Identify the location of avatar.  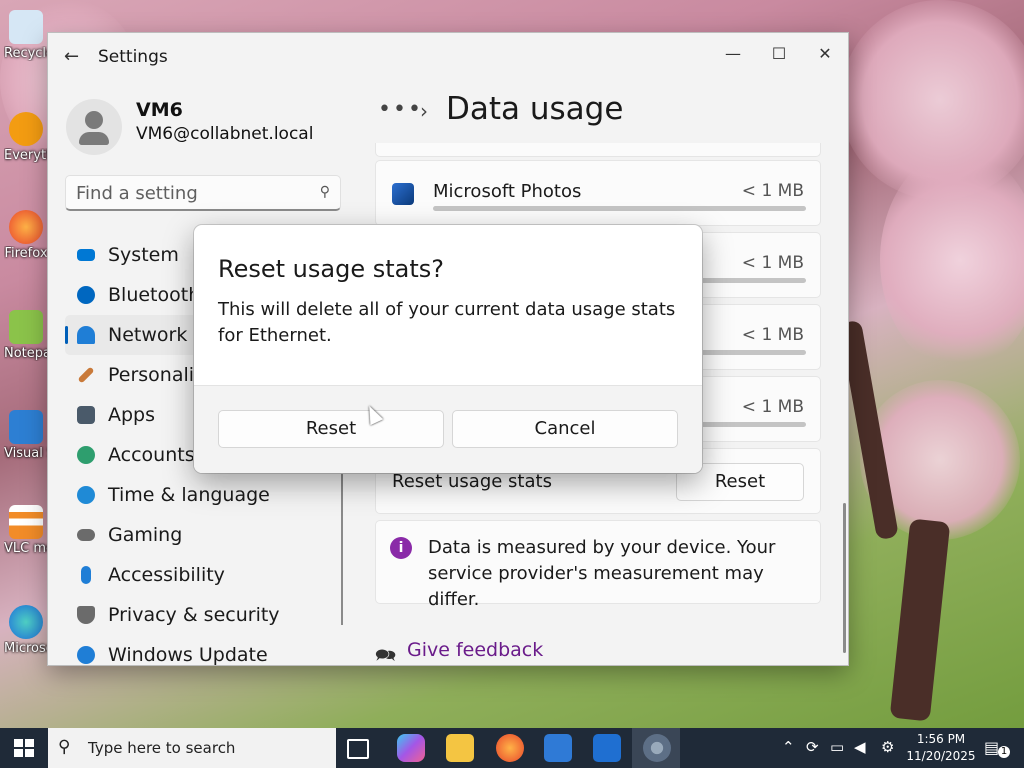
(94, 127).